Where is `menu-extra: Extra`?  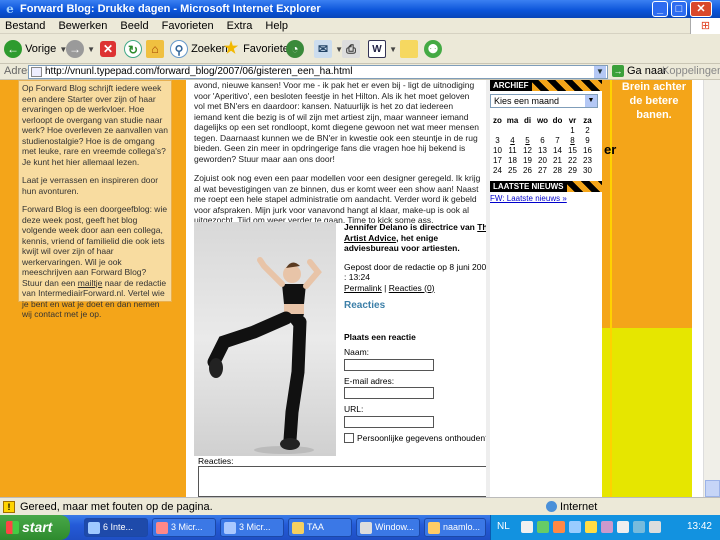 menu-extra: Extra is located at coordinates (240, 26).